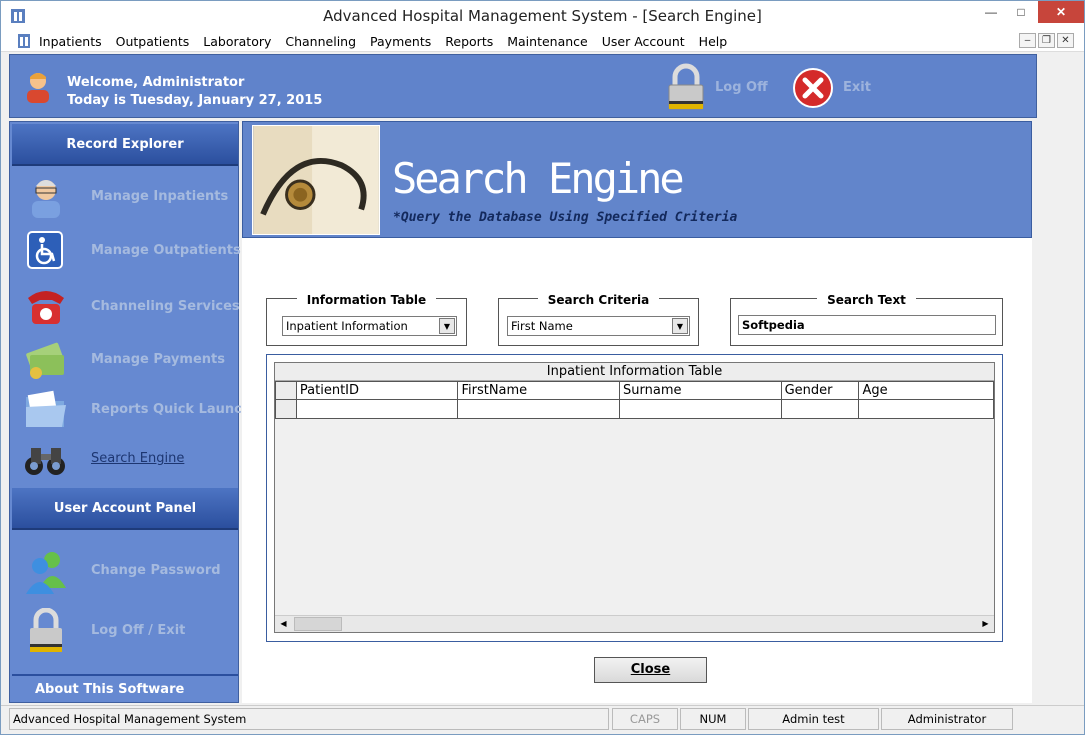 The height and width of the screenshot is (735, 1085). I want to click on sidebar-item-log-off-exit: Log Off / Exit, so click(130, 631).